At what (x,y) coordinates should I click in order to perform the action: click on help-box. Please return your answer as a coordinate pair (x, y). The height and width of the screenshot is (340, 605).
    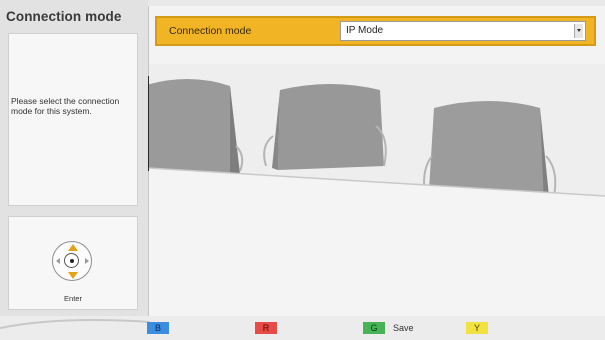
    Looking at the image, I should click on (73, 119).